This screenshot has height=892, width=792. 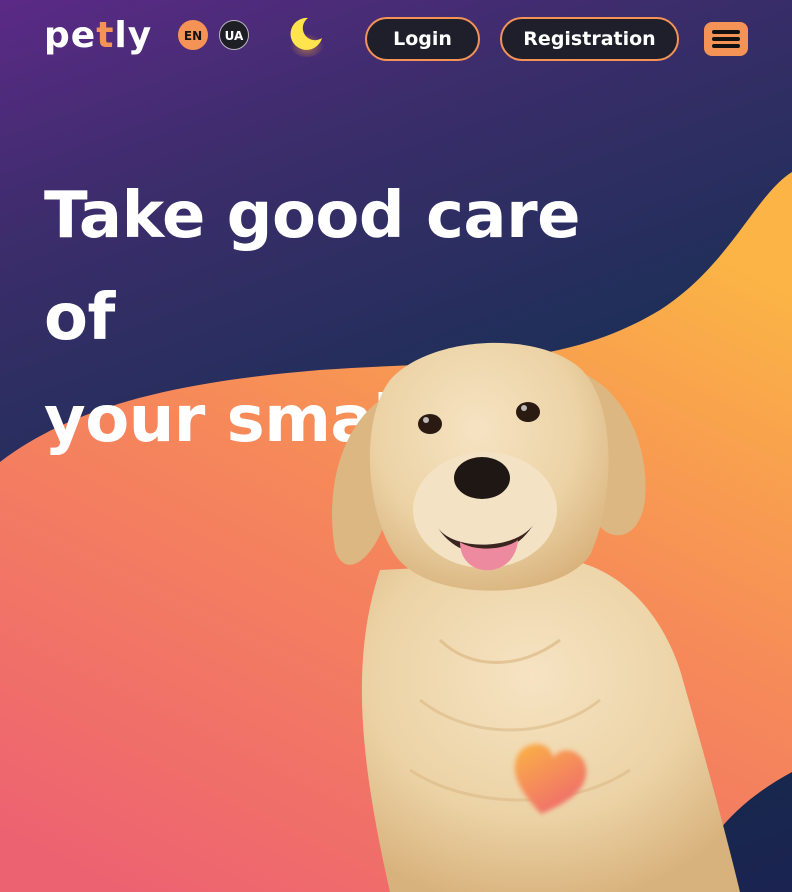 I want to click on theme-toggle-button, so click(x=306, y=37).